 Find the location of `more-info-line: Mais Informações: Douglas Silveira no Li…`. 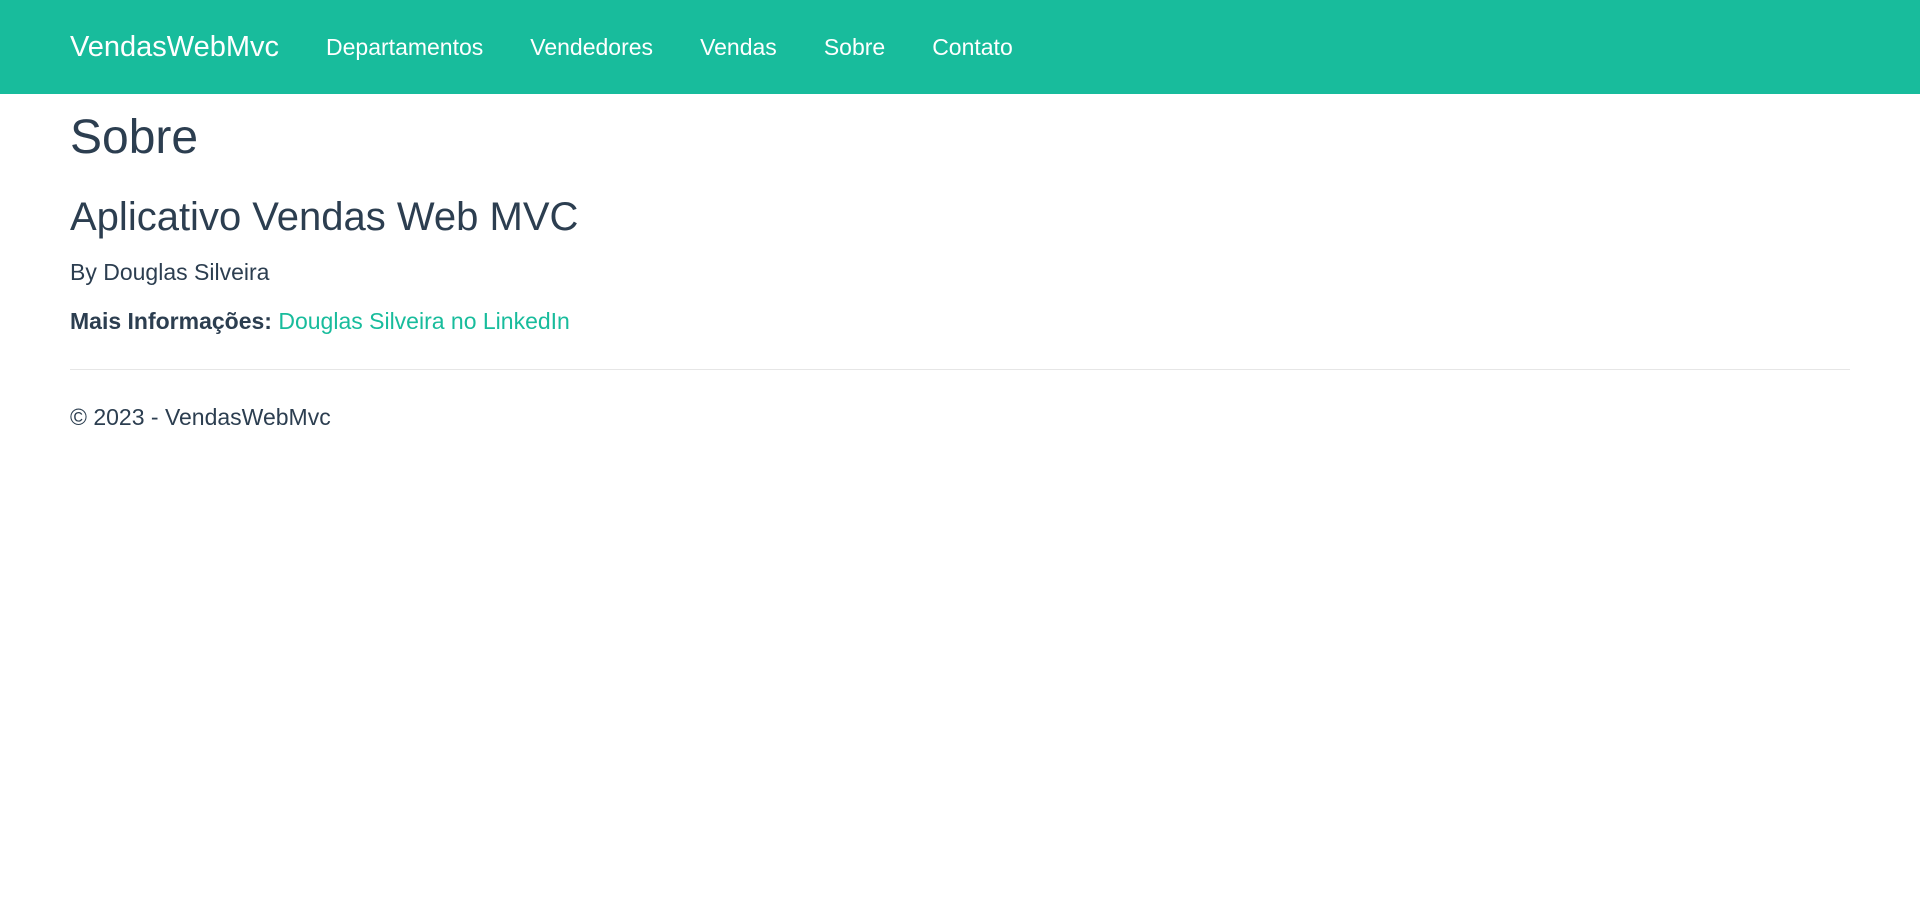

more-info-line: Mais Informações: Douglas Silveira no Li… is located at coordinates (960, 321).